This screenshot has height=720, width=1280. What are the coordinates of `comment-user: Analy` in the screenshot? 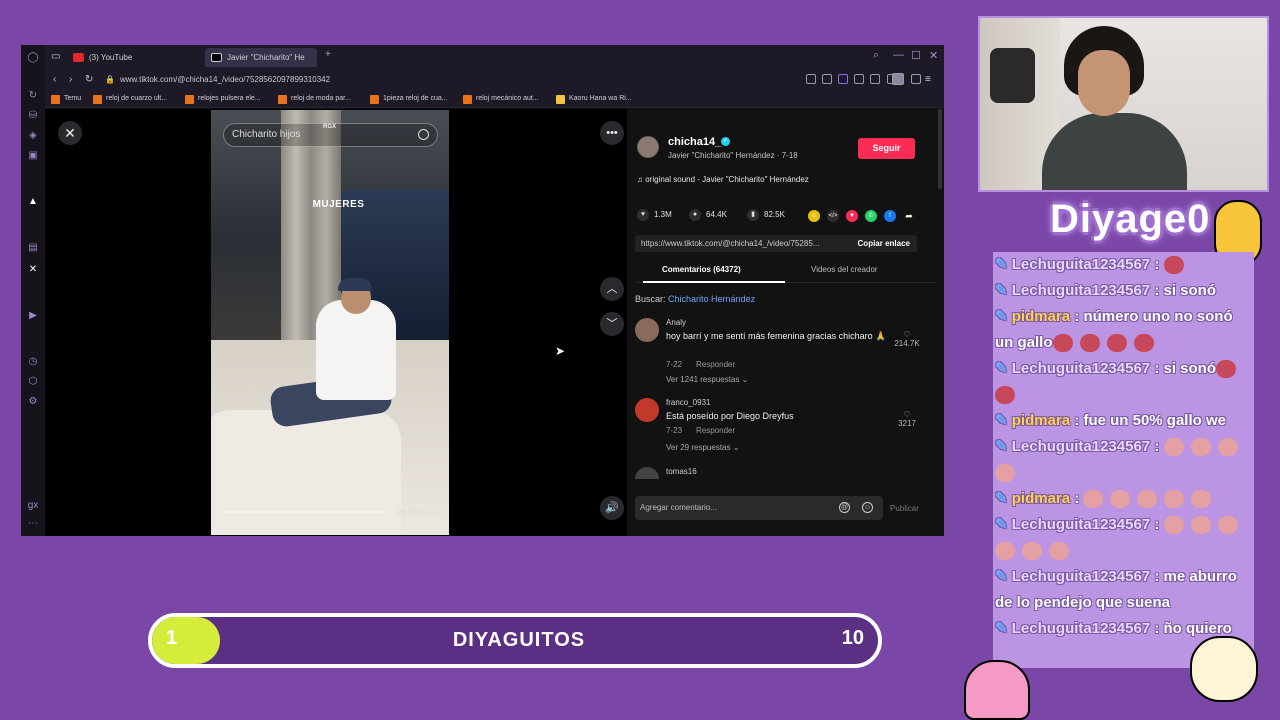 It's located at (676, 322).